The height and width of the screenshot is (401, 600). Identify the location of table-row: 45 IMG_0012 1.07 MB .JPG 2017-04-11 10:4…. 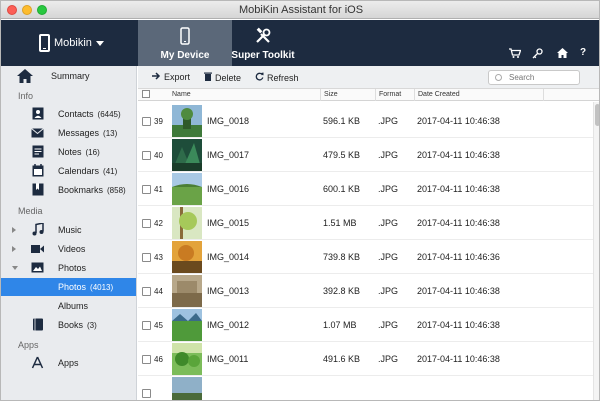
(365, 325).